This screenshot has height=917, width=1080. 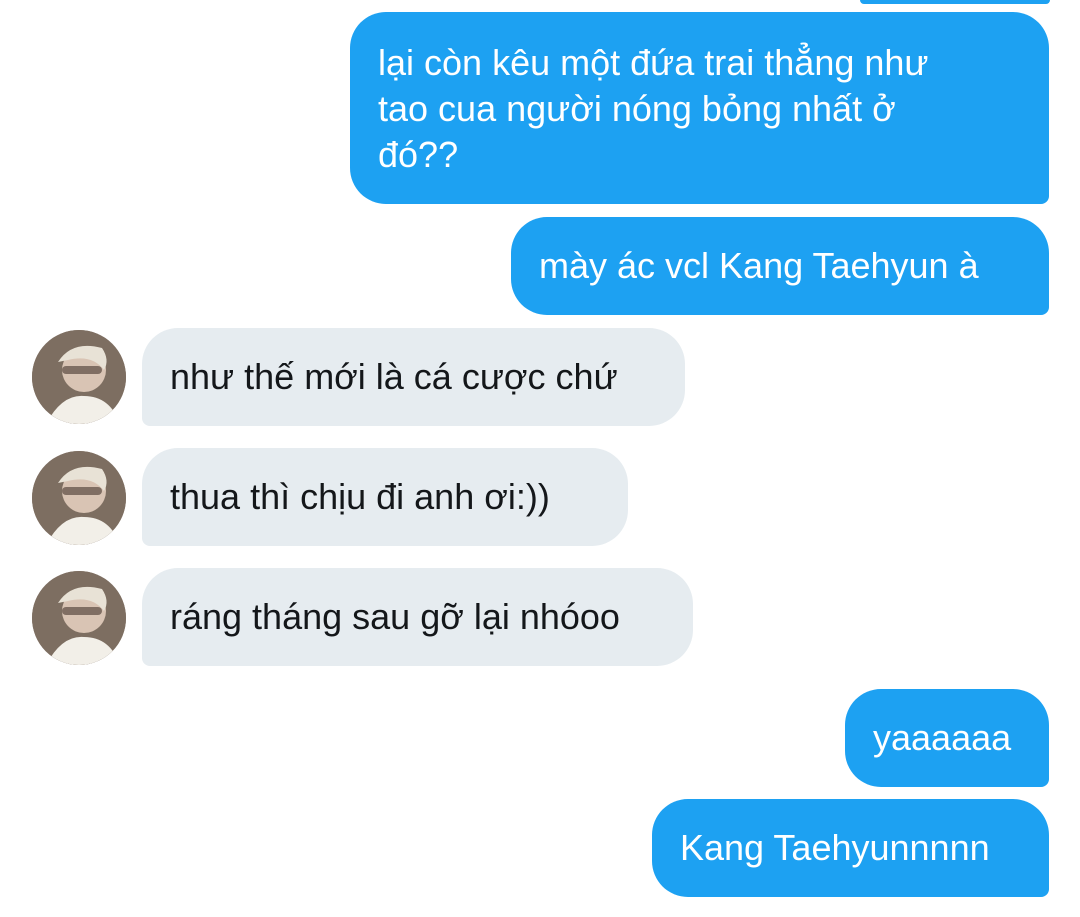 What do you see at coordinates (417, 617) in the screenshot?
I see `message-bubble-incoming: ráng tháng sau gỡ lại nhóoo` at bounding box center [417, 617].